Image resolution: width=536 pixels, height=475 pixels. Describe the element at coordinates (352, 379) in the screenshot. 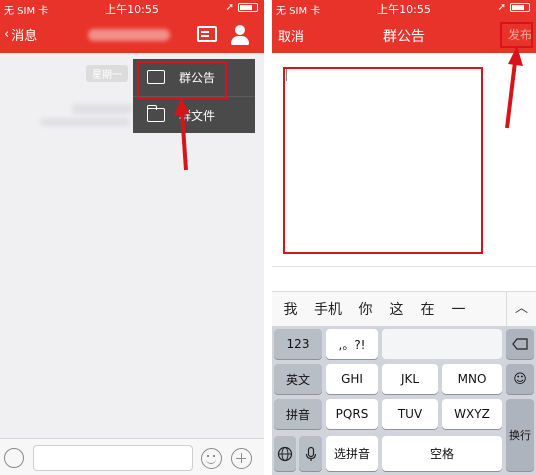

I see `key-ghi: GHI` at that location.